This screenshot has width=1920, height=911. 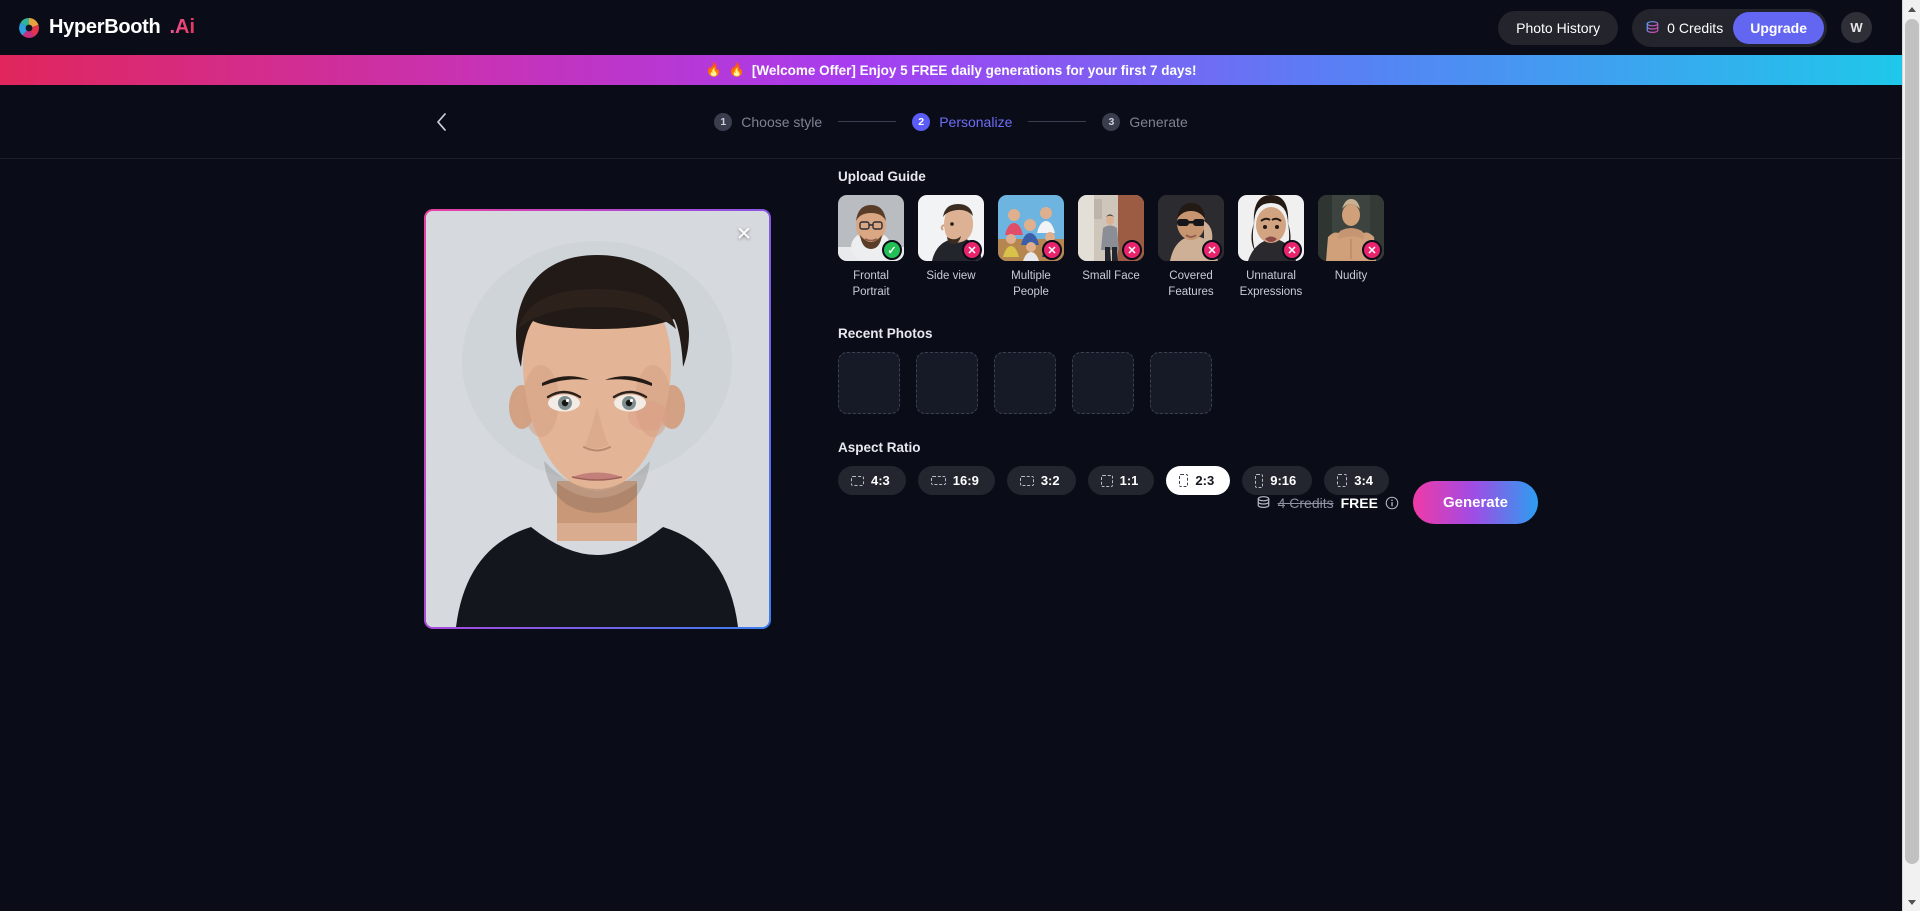 I want to click on step-choose-style: 1 Choose style, so click(x=768, y=121).